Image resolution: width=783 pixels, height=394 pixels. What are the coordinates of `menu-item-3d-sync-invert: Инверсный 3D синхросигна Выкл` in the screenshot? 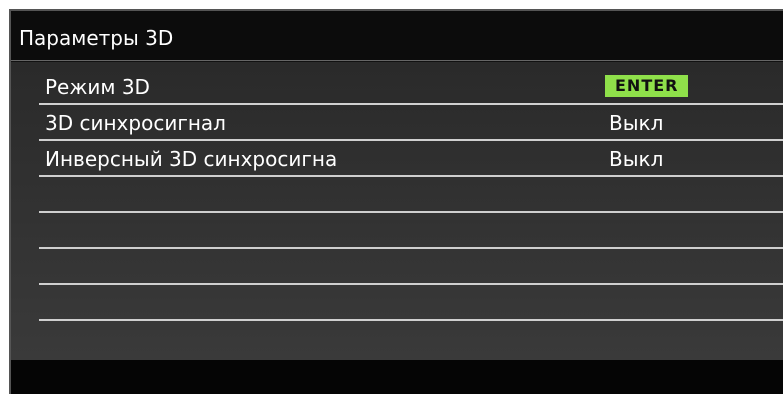 It's located at (411, 159).